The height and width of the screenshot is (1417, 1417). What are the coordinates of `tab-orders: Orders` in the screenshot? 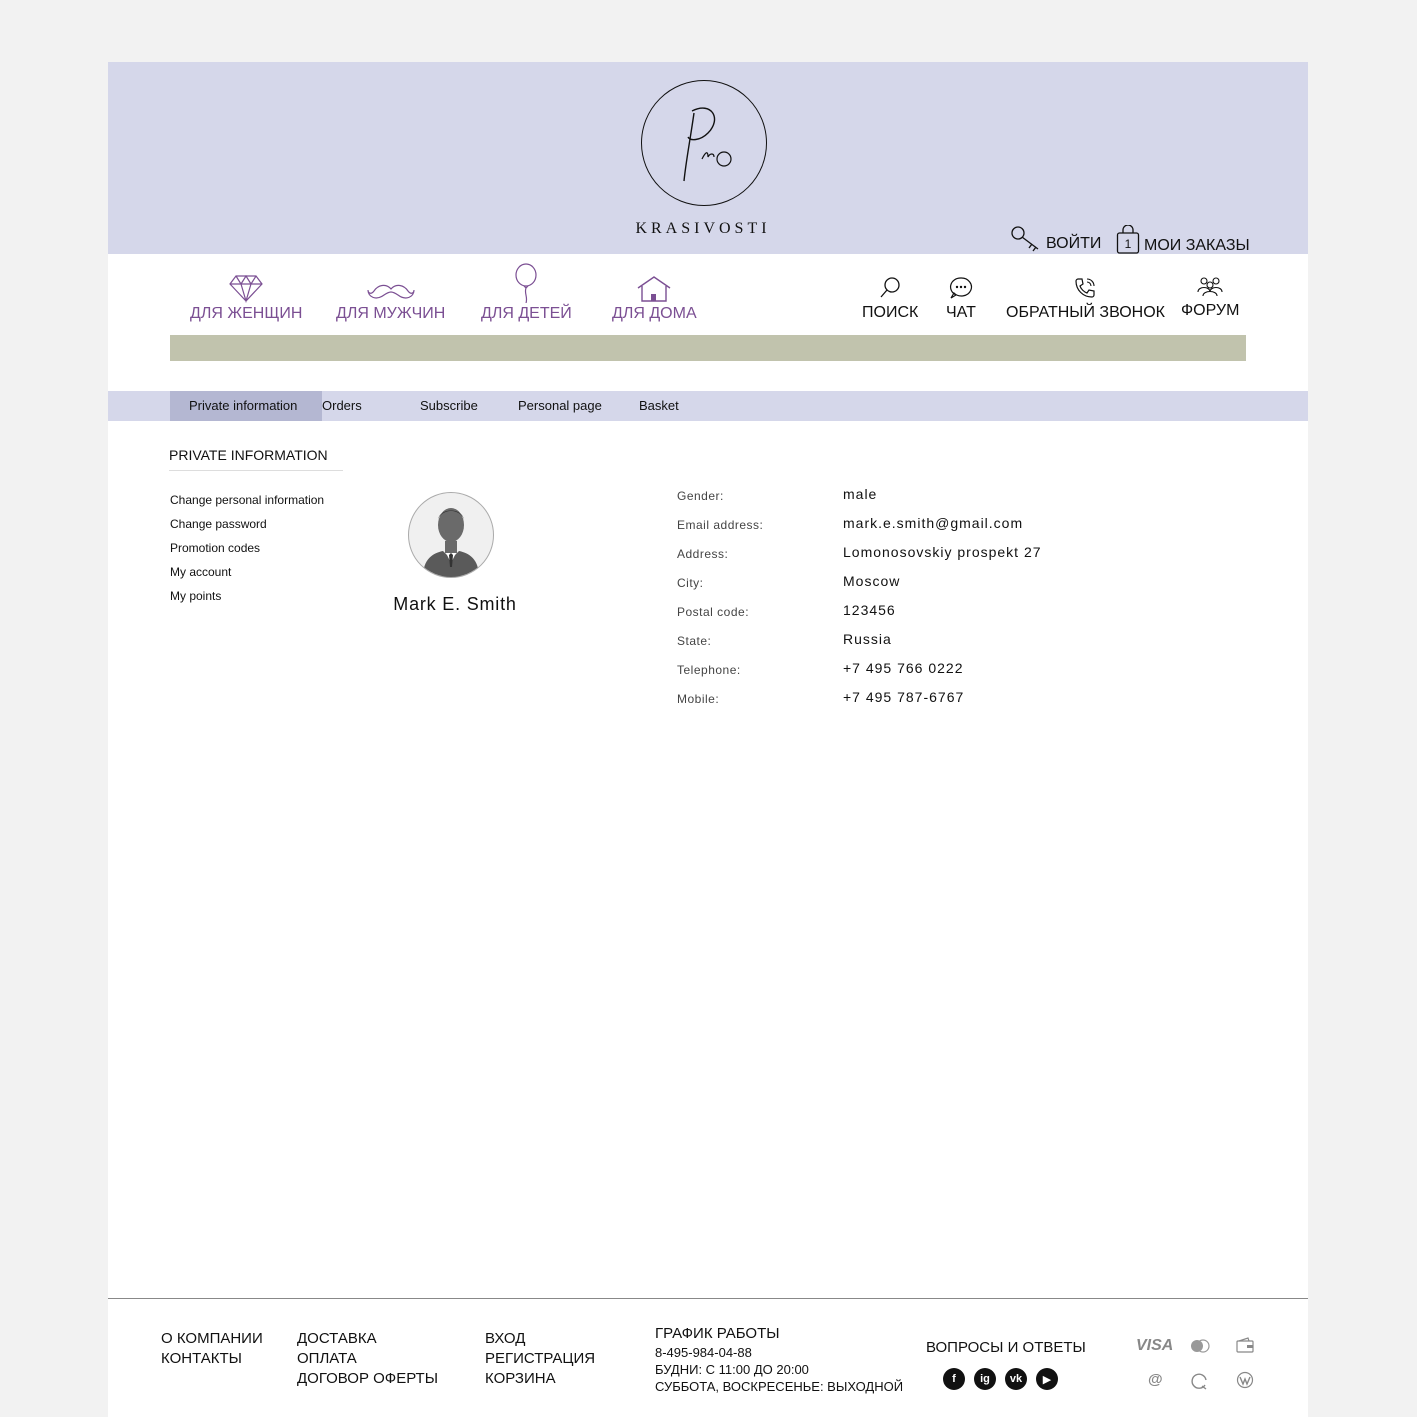 It's located at (342, 406).